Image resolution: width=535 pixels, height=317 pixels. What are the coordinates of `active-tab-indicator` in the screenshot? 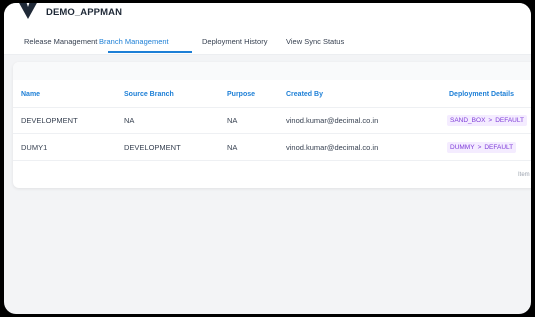 It's located at (150, 52).